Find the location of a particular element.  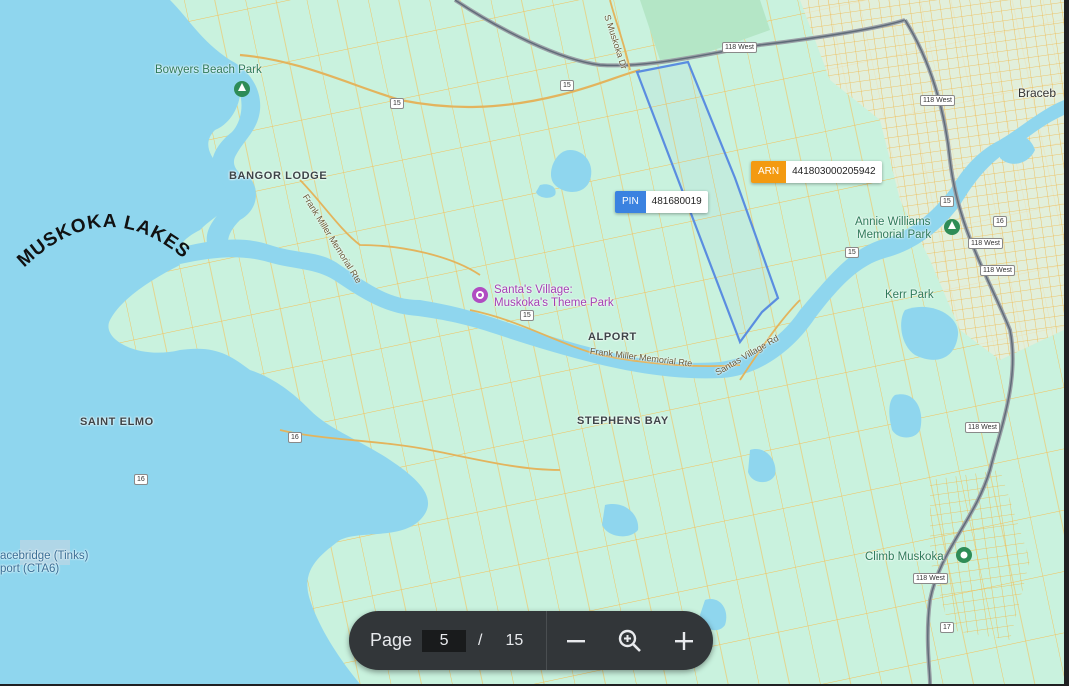

theme-park-icon is located at coordinates (480, 295).